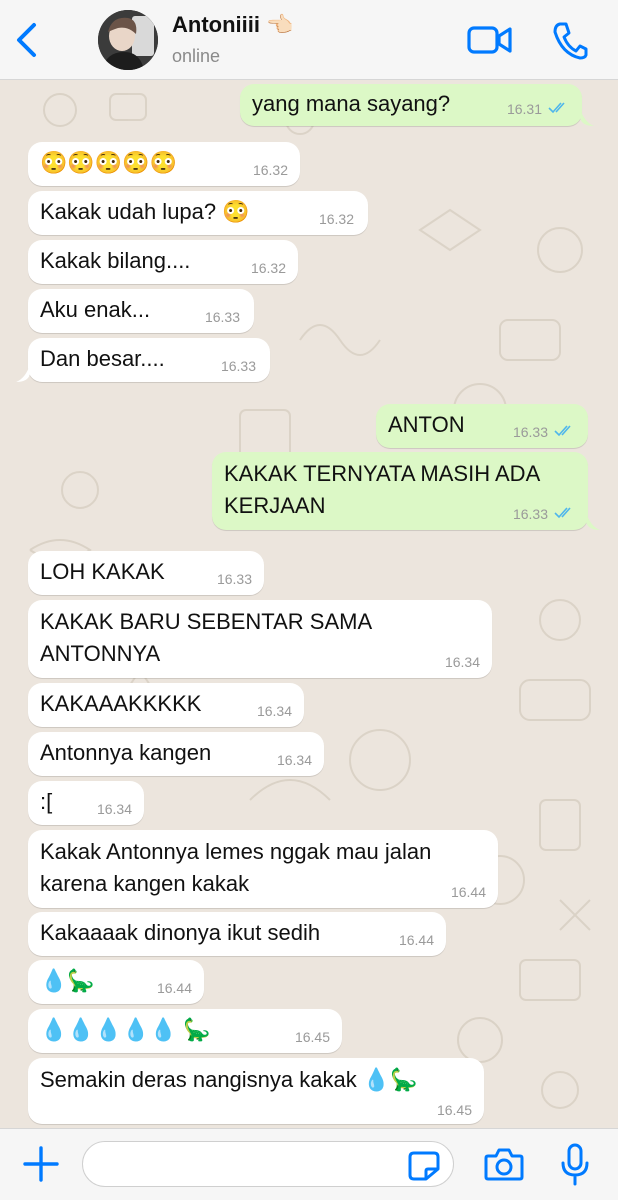 This screenshot has height=1200, width=618. I want to click on message-bubble-incoming: KAKAAAKKKKK 16.34, so click(166, 705).